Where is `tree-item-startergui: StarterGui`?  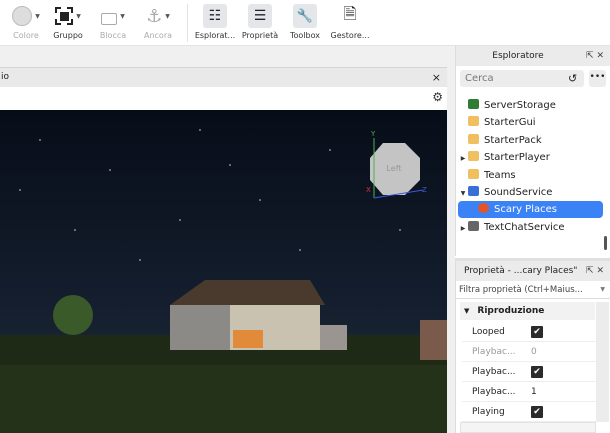 tree-item-startergui: StarterGui is located at coordinates (530, 122).